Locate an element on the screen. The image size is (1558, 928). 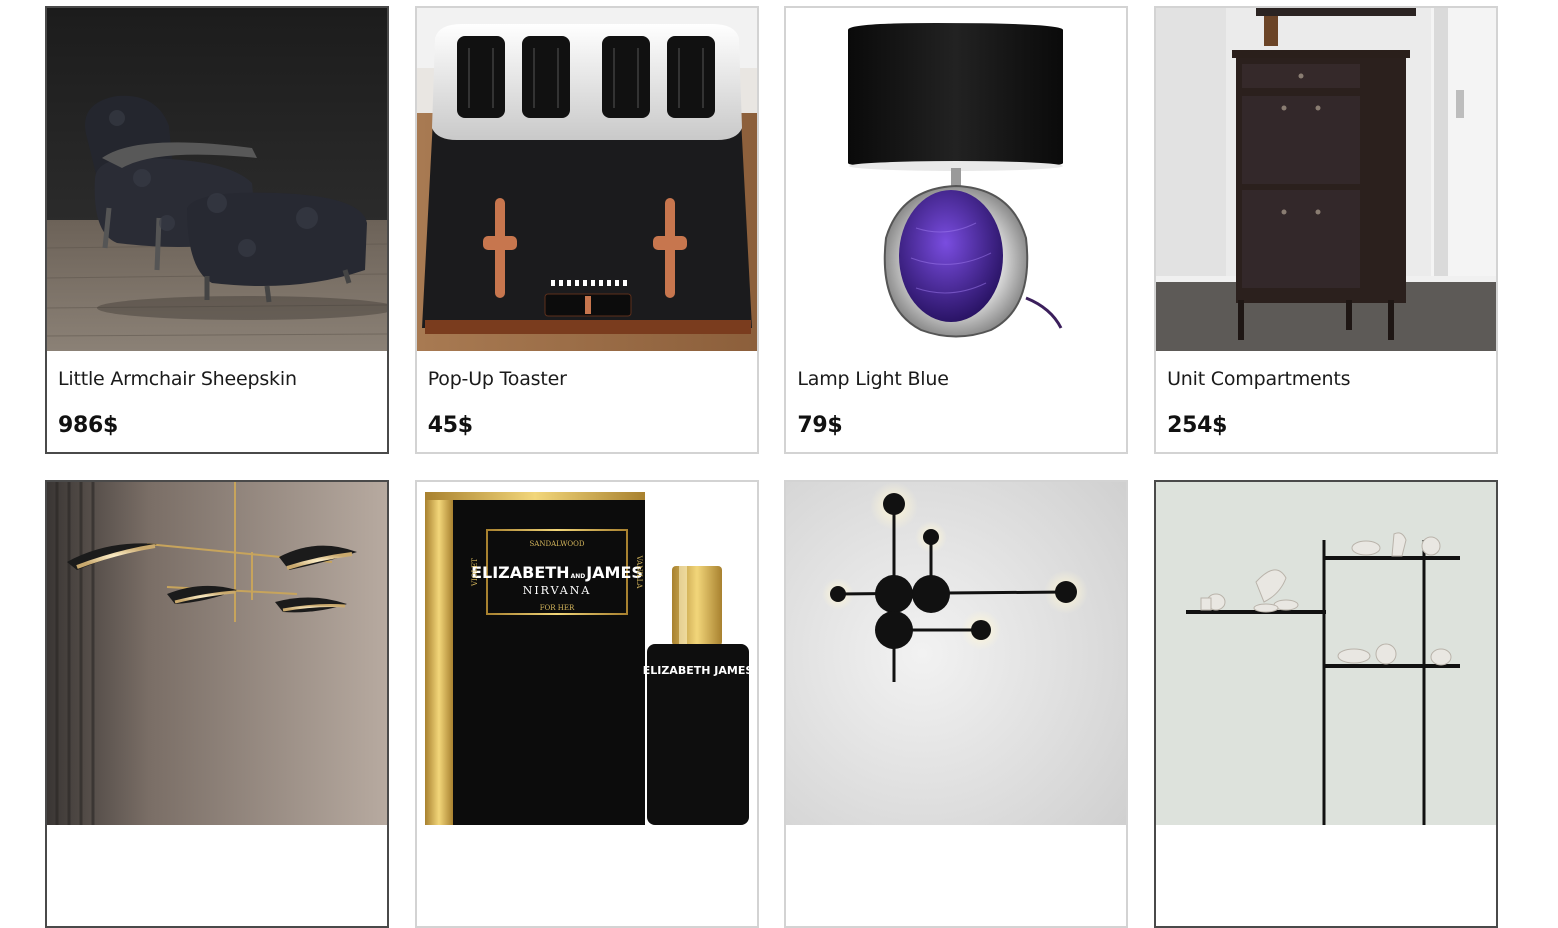
product-card: Little Armchair Sheepskin 986$ is located at coordinates (217, 230).